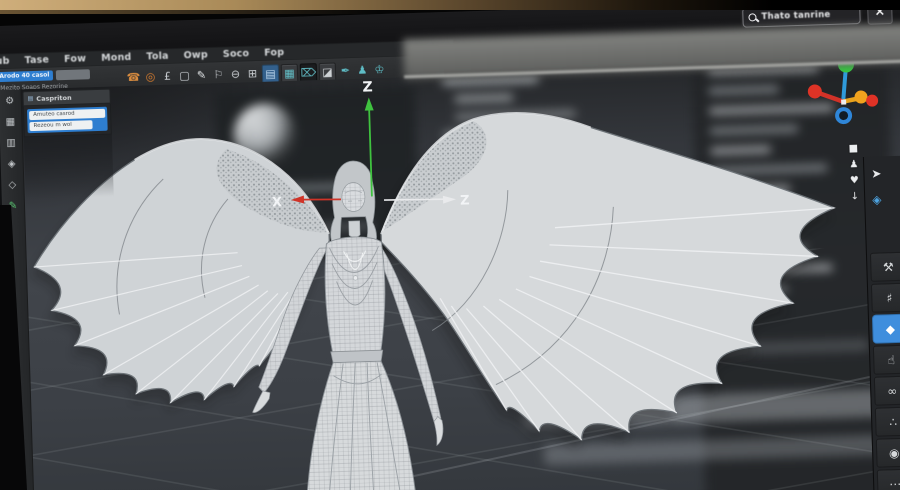  What do you see at coordinates (848, 102) in the screenshot?
I see `nav-axis-gizmo` at bounding box center [848, 102].